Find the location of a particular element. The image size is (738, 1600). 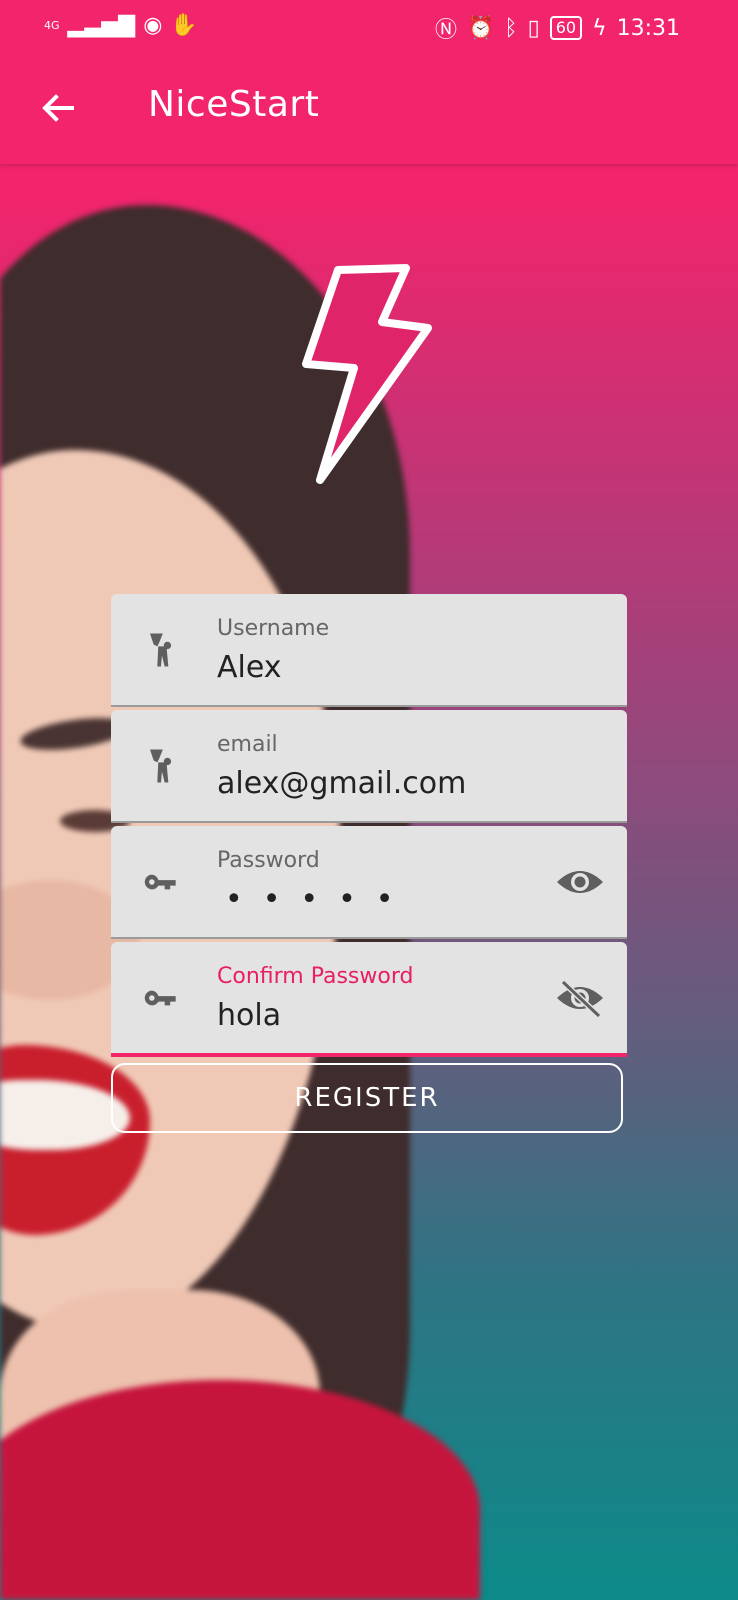

username-label: Username is located at coordinates (273, 628).